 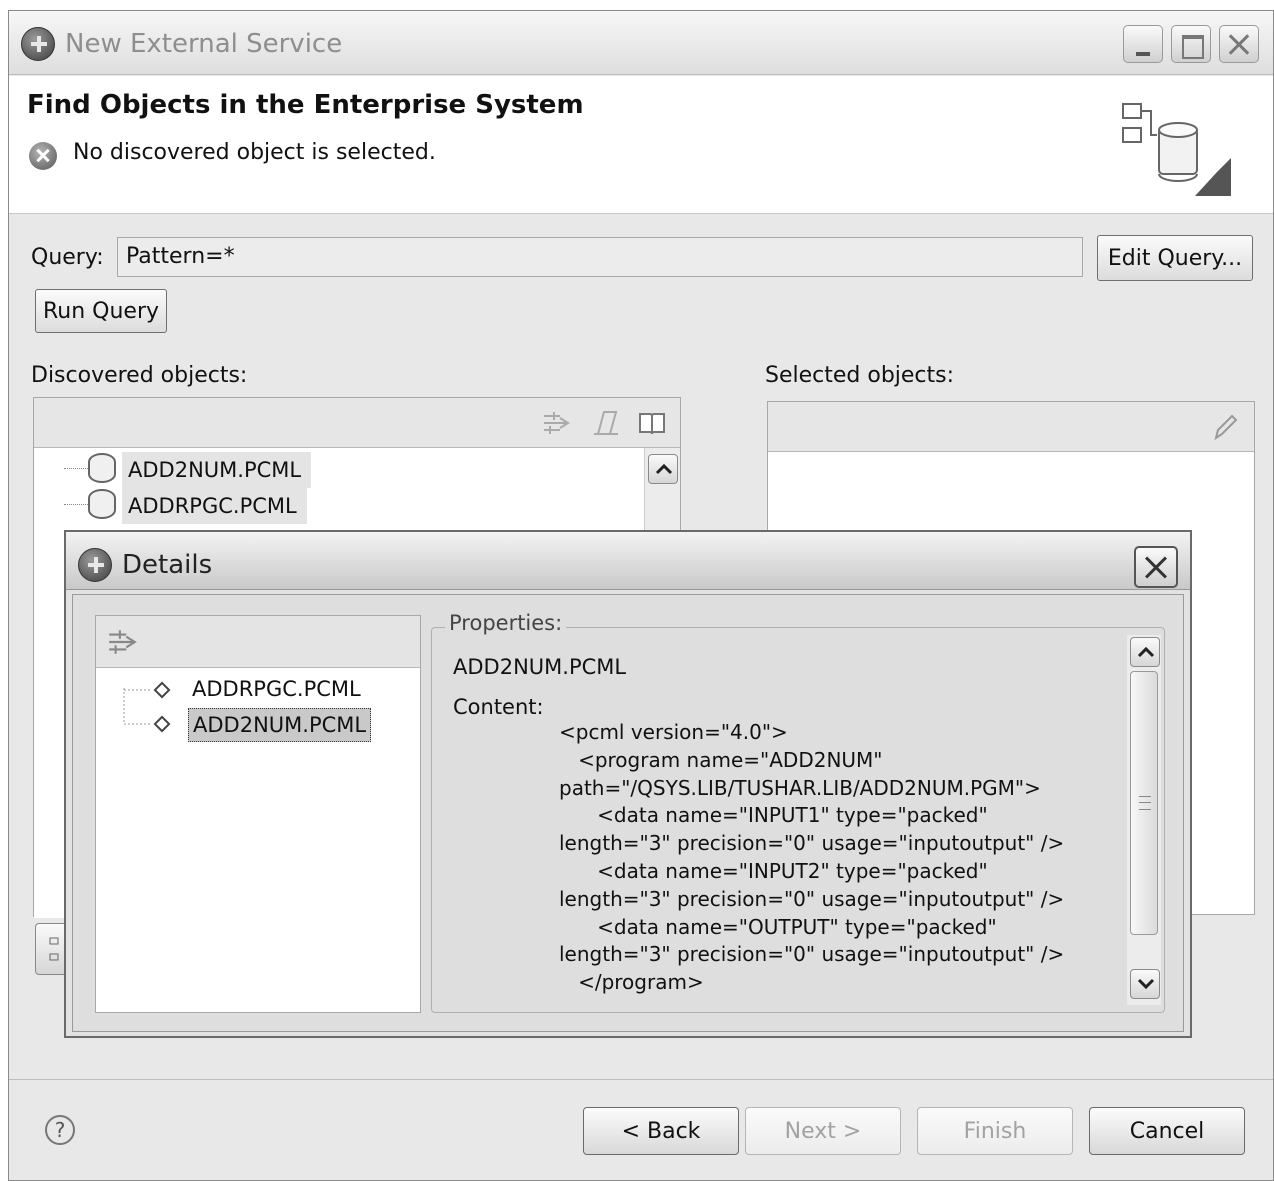 I want to click on window-title: New External Service, so click(x=204, y=44).